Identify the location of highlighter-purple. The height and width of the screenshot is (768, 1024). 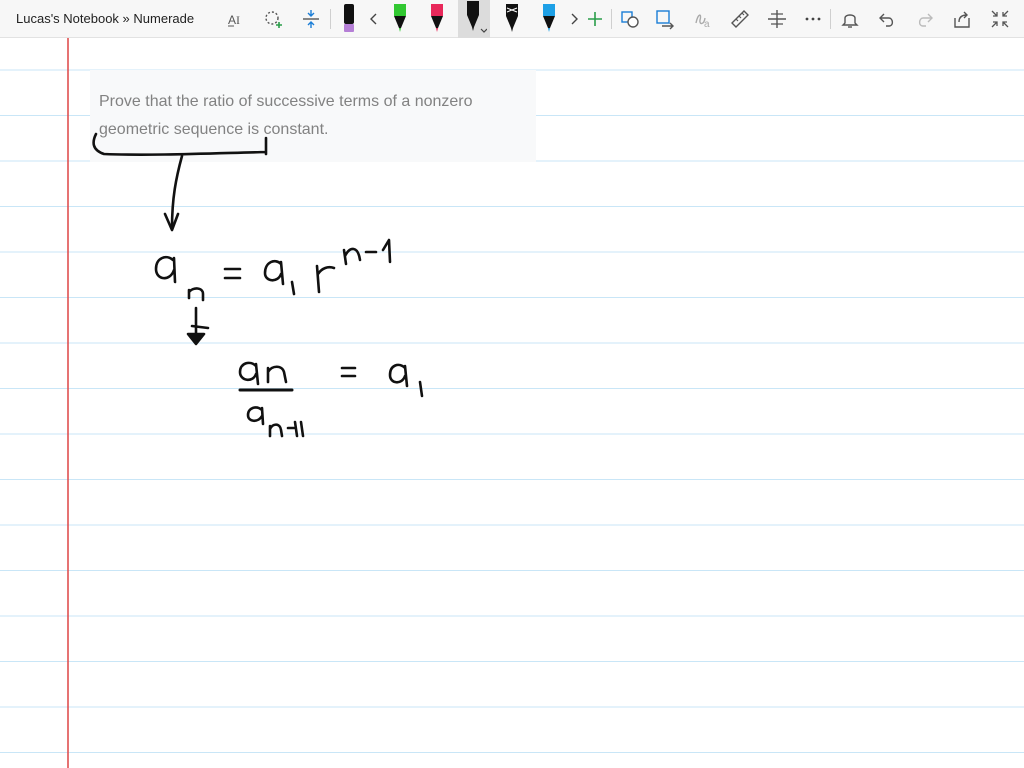
(349, 18).